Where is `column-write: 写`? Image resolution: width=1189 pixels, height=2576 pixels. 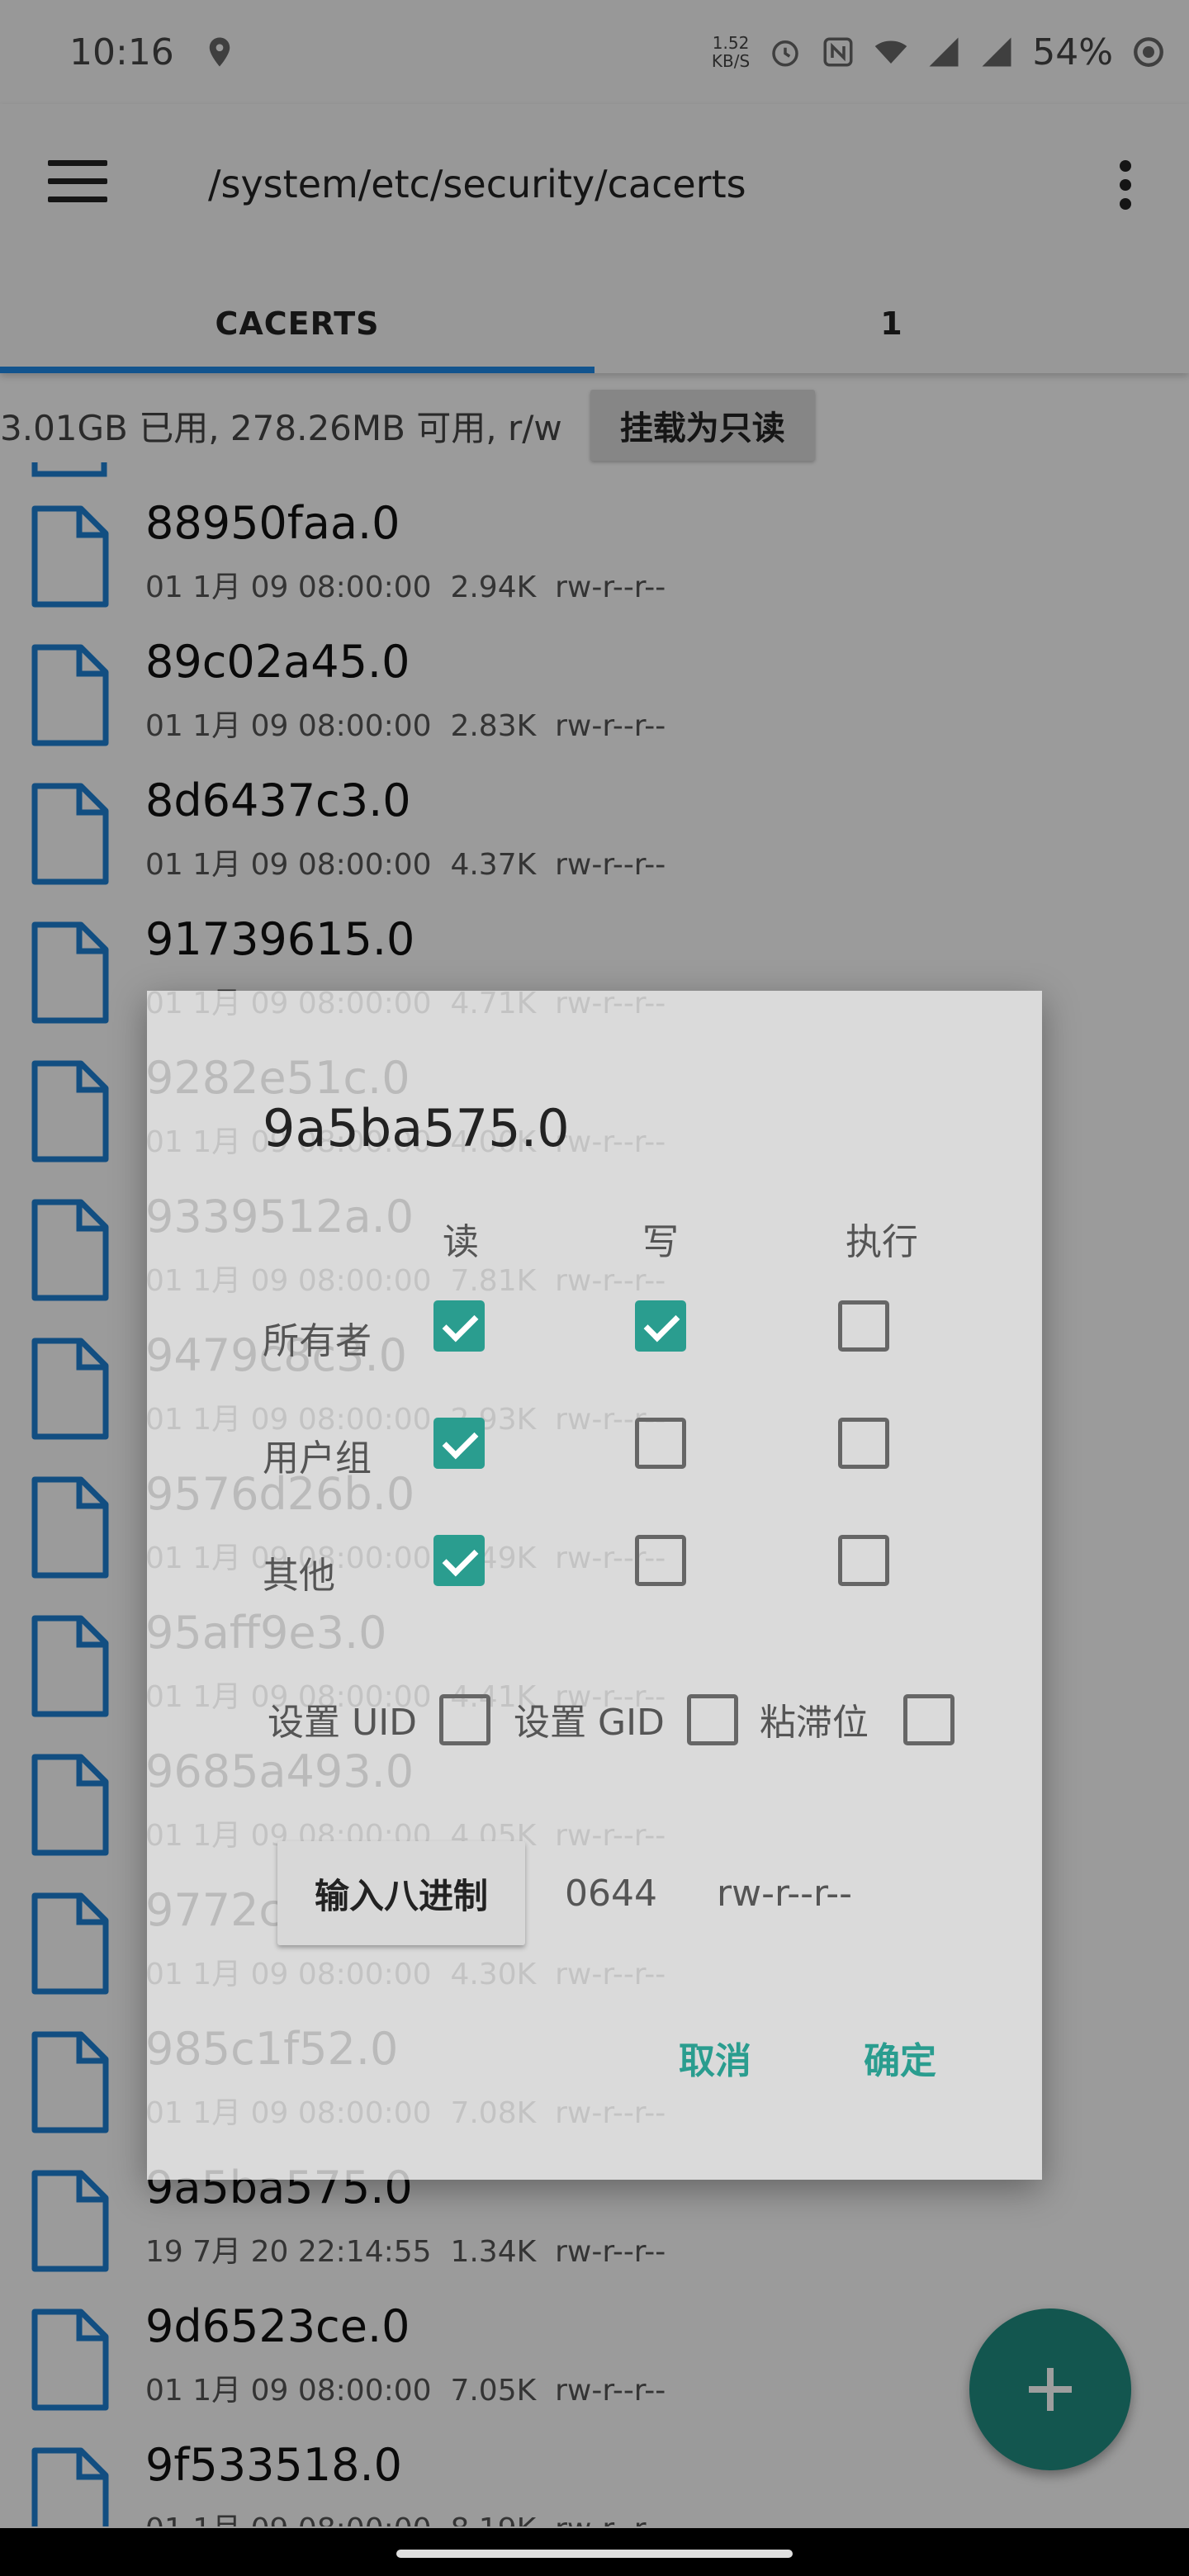 column-write: 写 is located at coordinates (660, 1242).